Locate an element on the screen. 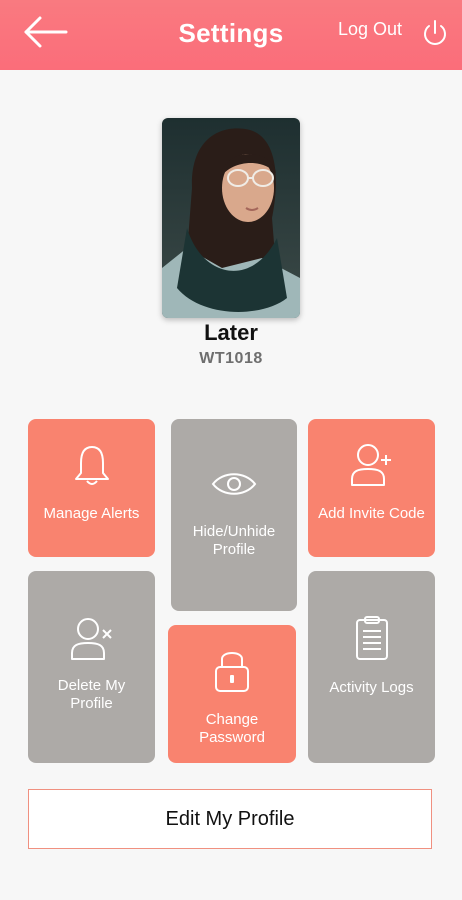 The height and width of the screenshot is (900, 462). change-password-tile: Change Password is located at coordinates (232, 694).